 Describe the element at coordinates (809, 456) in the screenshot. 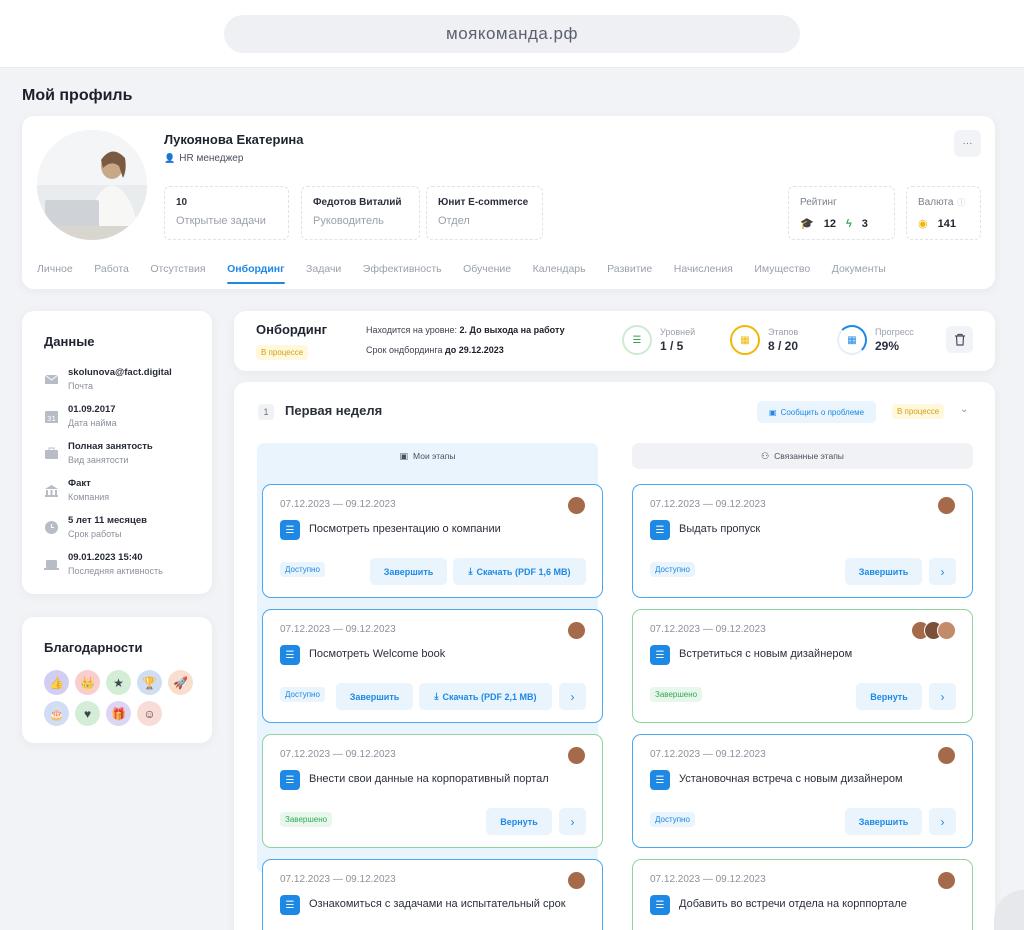

I see `linked-stages-label: Связанные этапы` at that location.